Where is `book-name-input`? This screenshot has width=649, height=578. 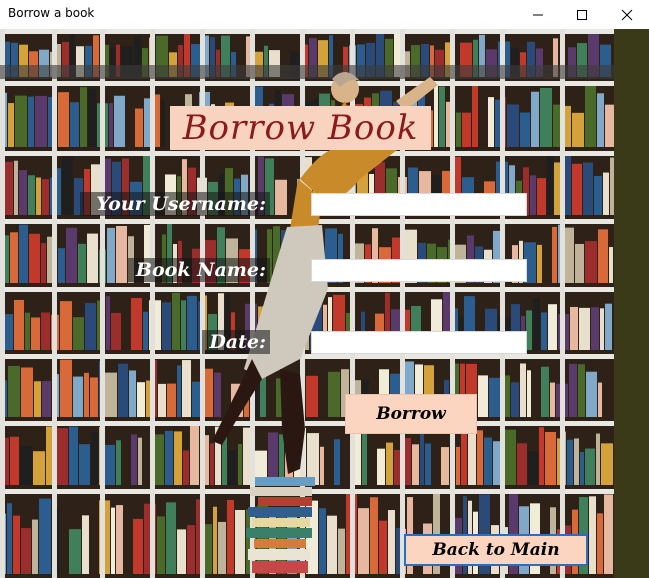 book-name-input is located at coordinates (419, 270).